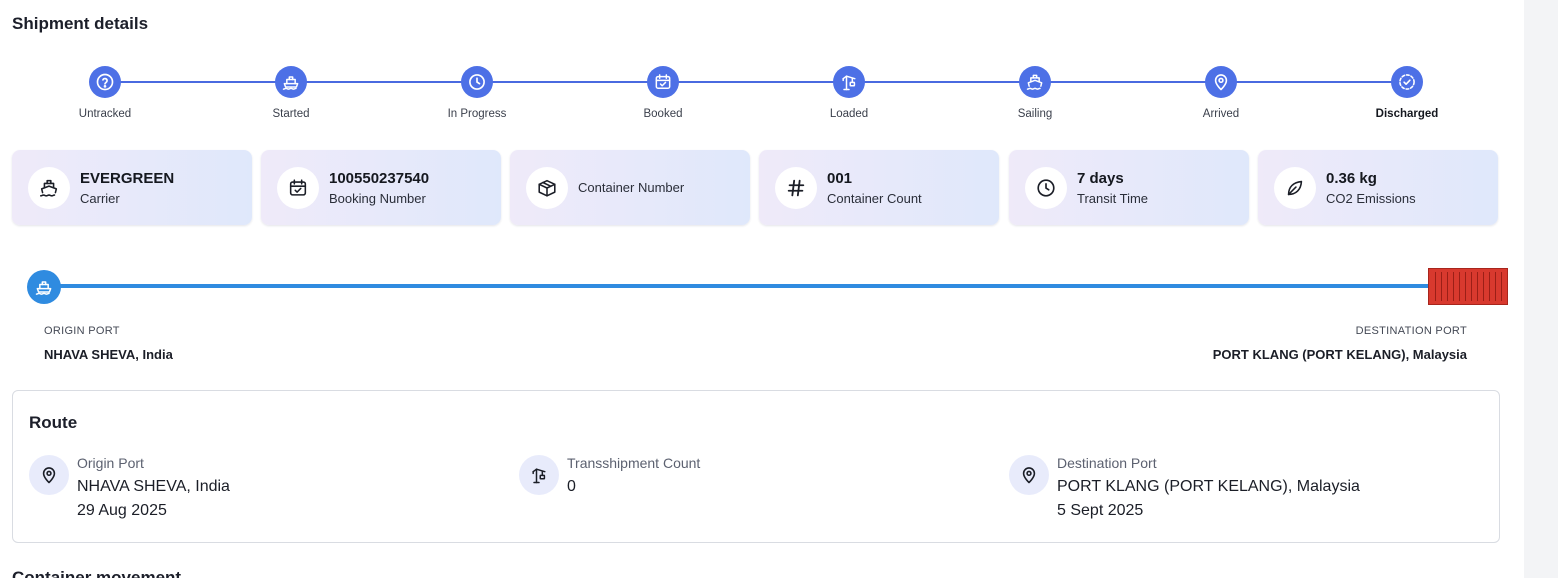 The width and height of the screenshot is (1558, 578). What do you see at coordinates (796, 187) in the screenshot?
I see `hash-icon` at bounding box center [796, 187].